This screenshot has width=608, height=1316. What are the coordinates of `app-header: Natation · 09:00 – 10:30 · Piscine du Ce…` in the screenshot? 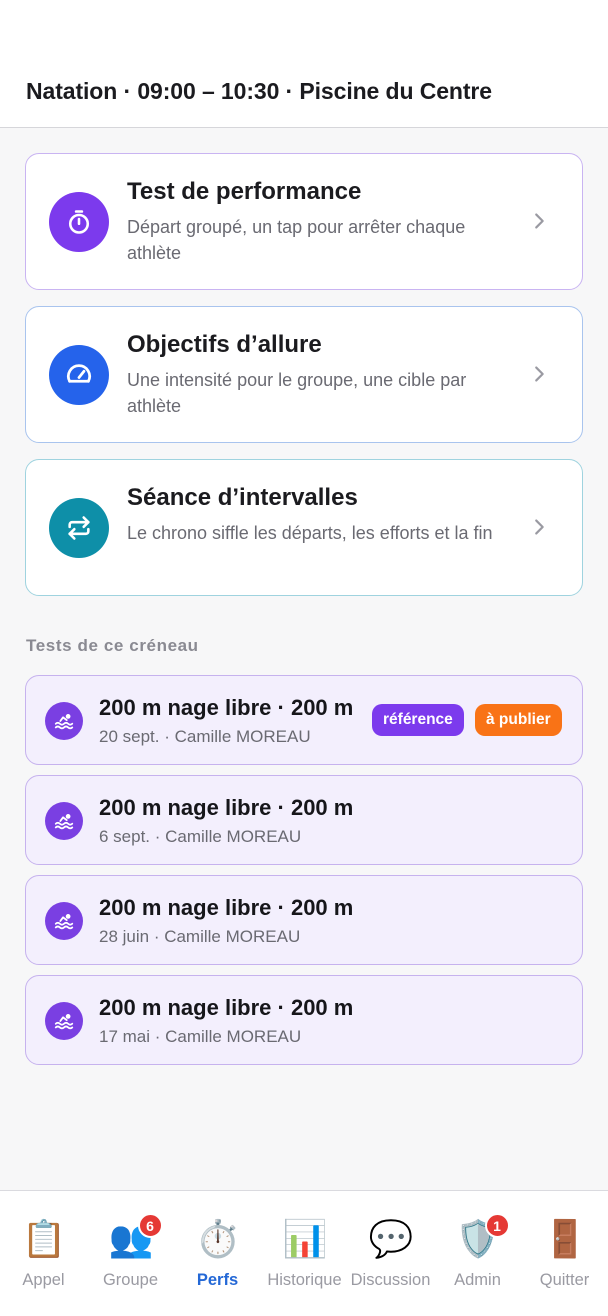 It's located at (304, 64).